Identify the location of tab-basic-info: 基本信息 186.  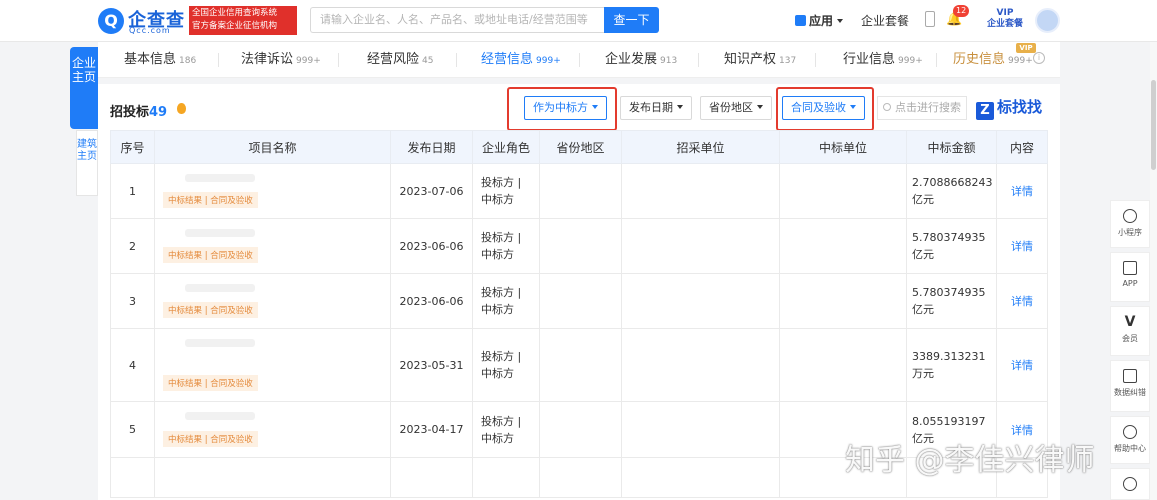
(160, 60).